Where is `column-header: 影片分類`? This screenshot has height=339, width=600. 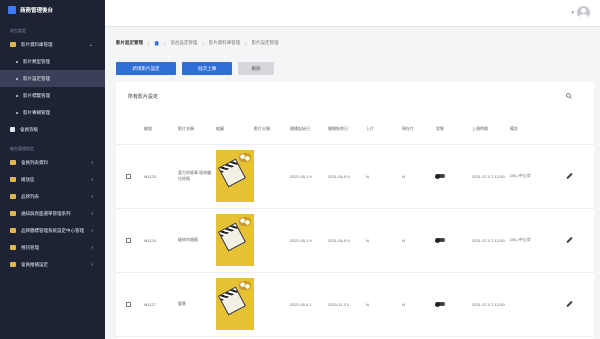 column-header: 影片分類 is located at coordinates (270, 129).